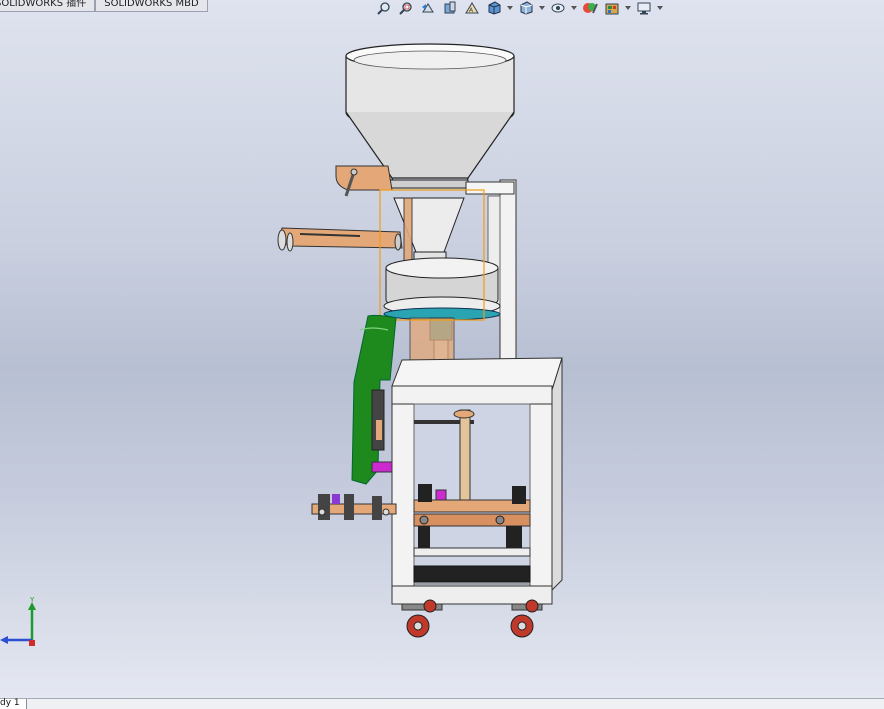  Describe the element at coordinates (340, 239) in the screenshot. I see `side-arm` at that location.